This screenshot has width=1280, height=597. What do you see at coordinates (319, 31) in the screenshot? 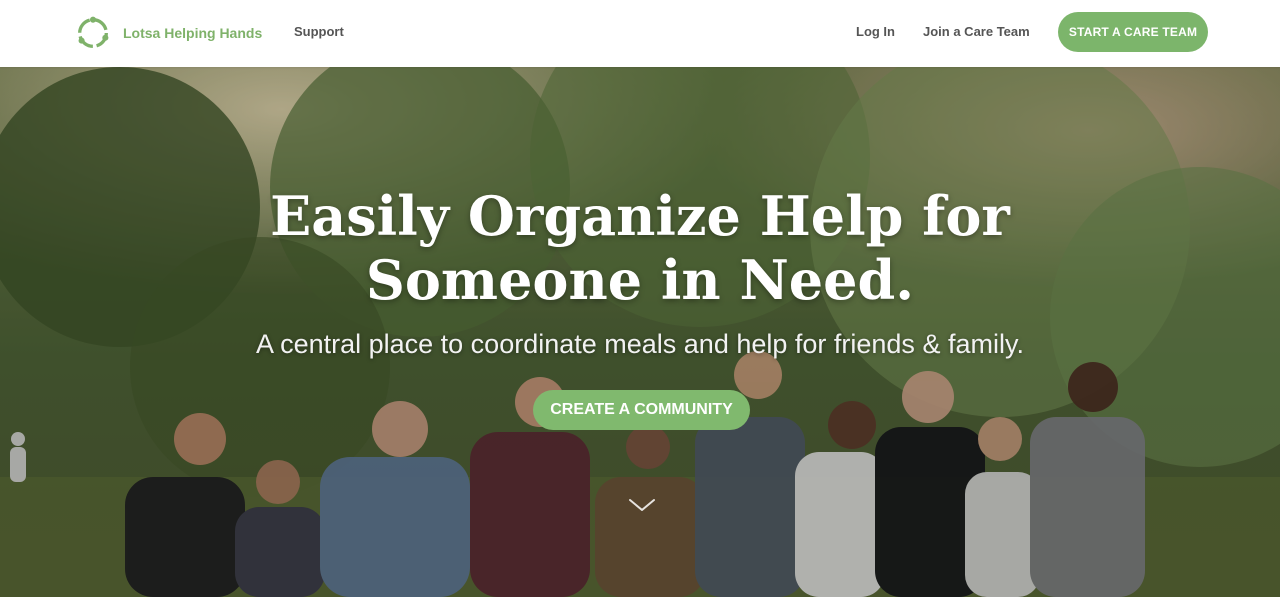
I see `nav-support: Support` at bounding box center [319, 31].